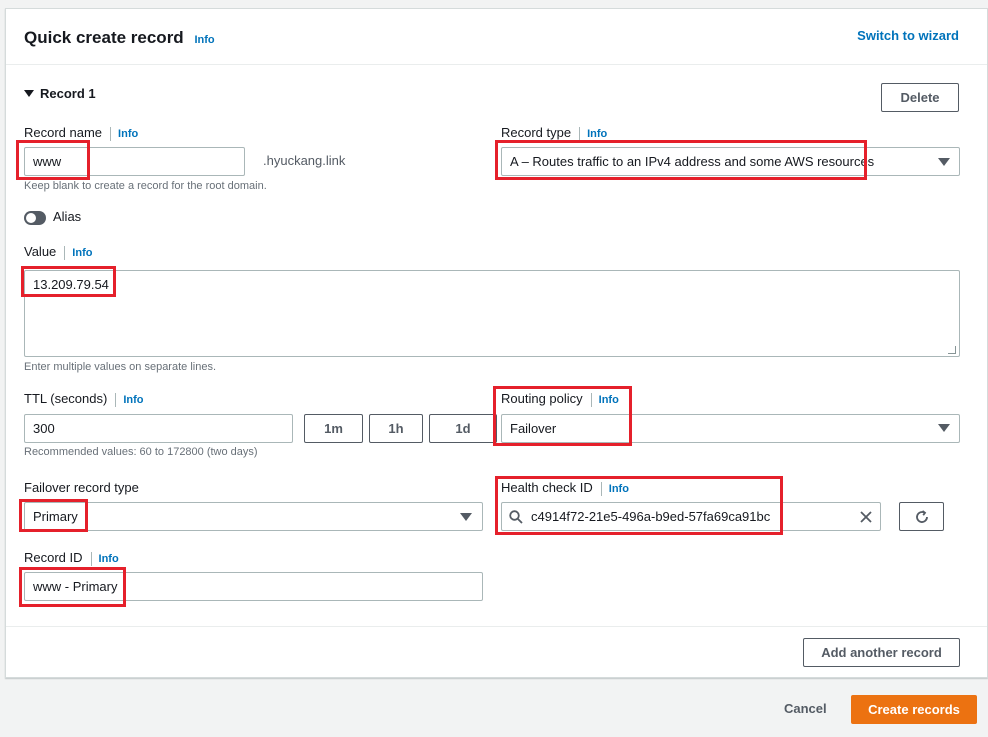 The height and width of the screenshot is (737, 988). Describe the element at coordinates (128, 134) in the screenshot. I see `record-name-info-link: Info` at that location.